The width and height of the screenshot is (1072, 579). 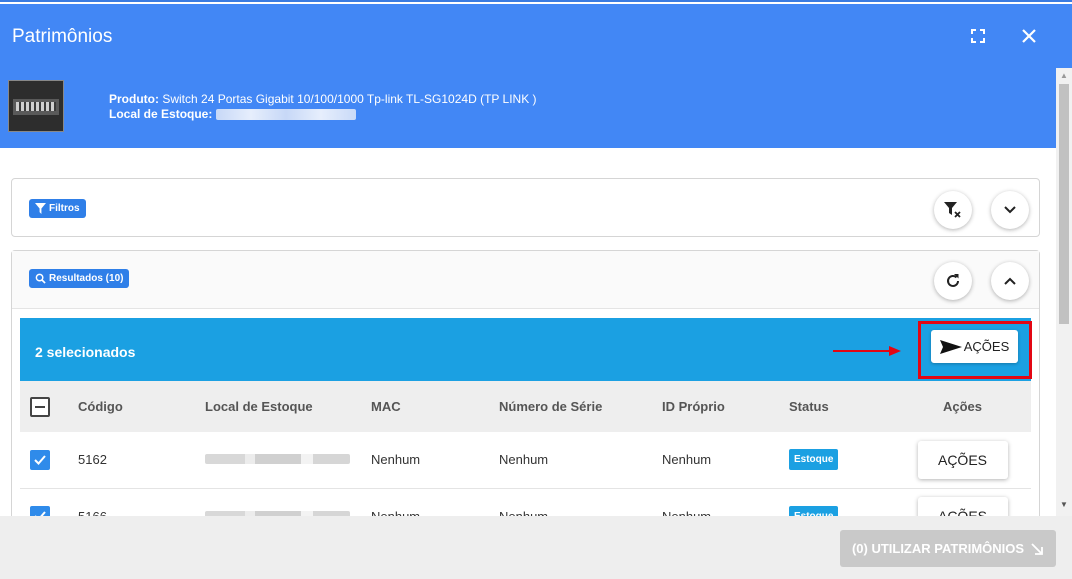 I want to click on product-label: Produto:, so click(x=134, y=99).